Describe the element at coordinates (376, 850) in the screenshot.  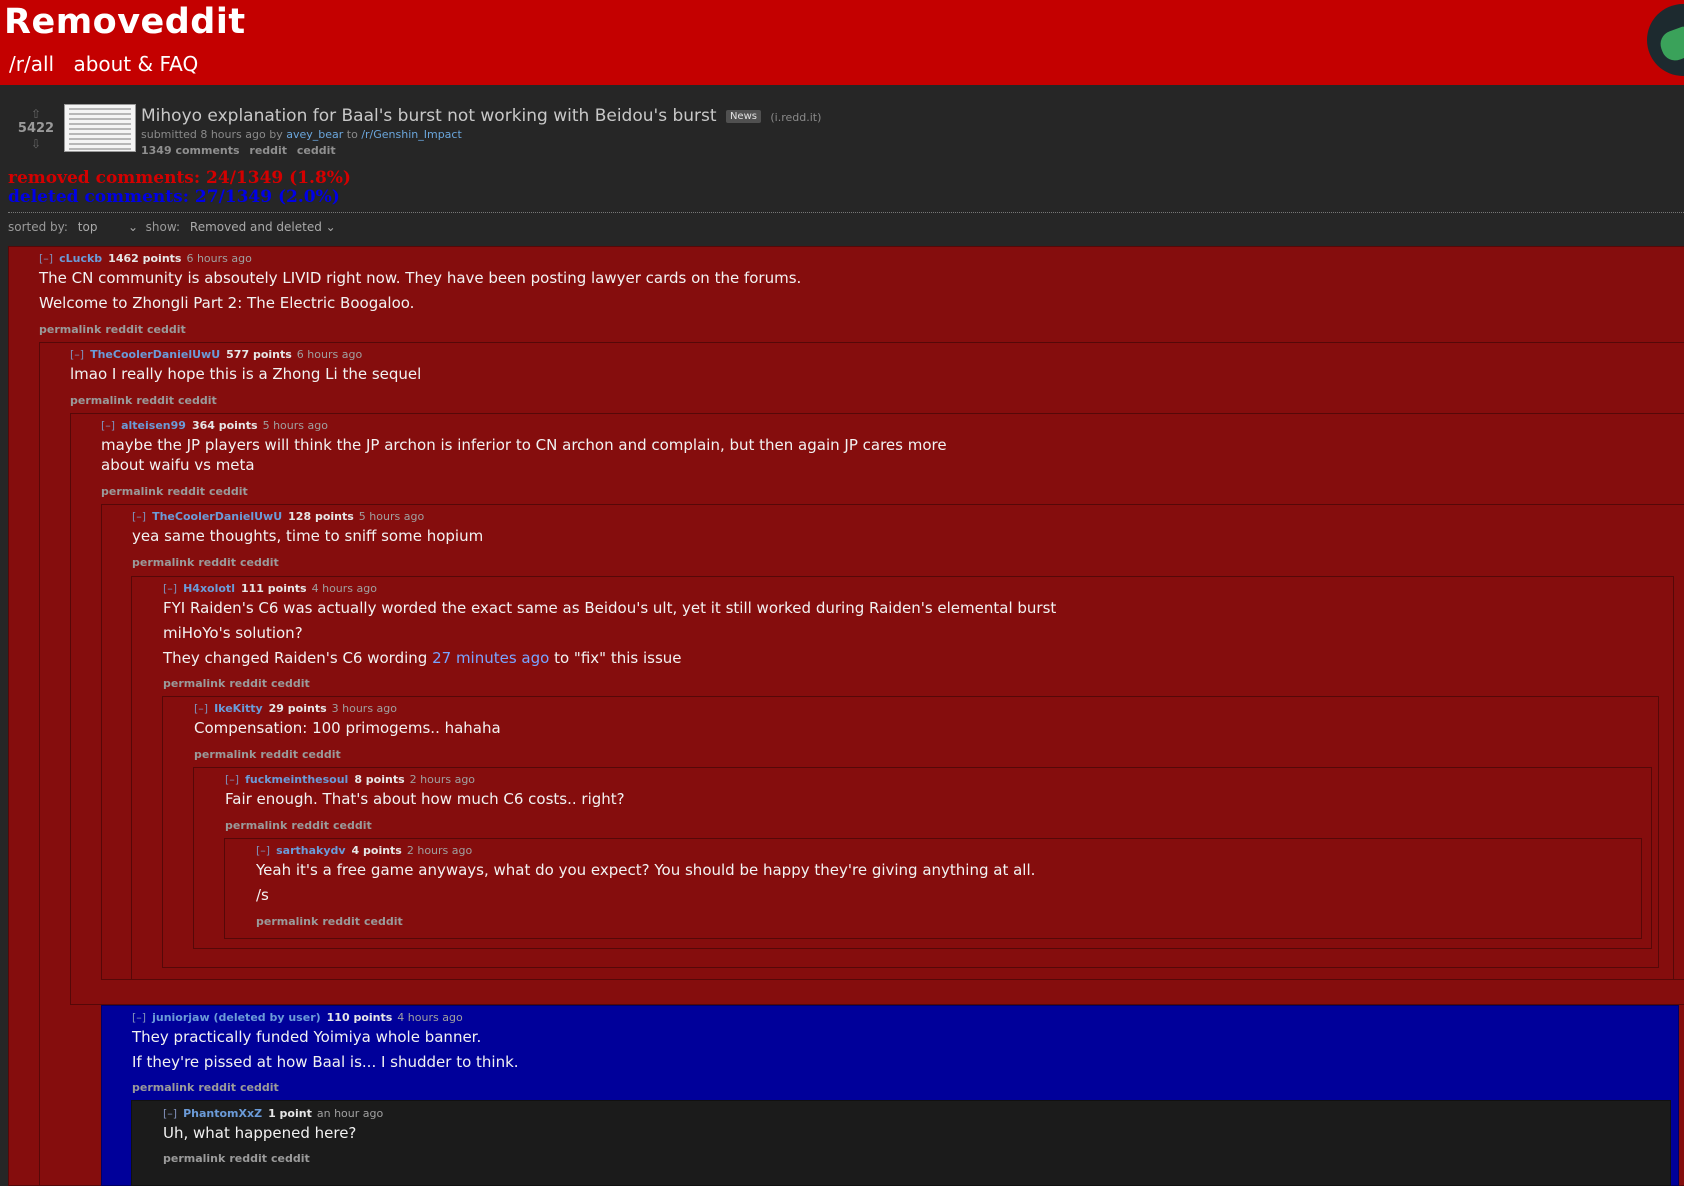
I see `comment-points: 4 points` at that location.